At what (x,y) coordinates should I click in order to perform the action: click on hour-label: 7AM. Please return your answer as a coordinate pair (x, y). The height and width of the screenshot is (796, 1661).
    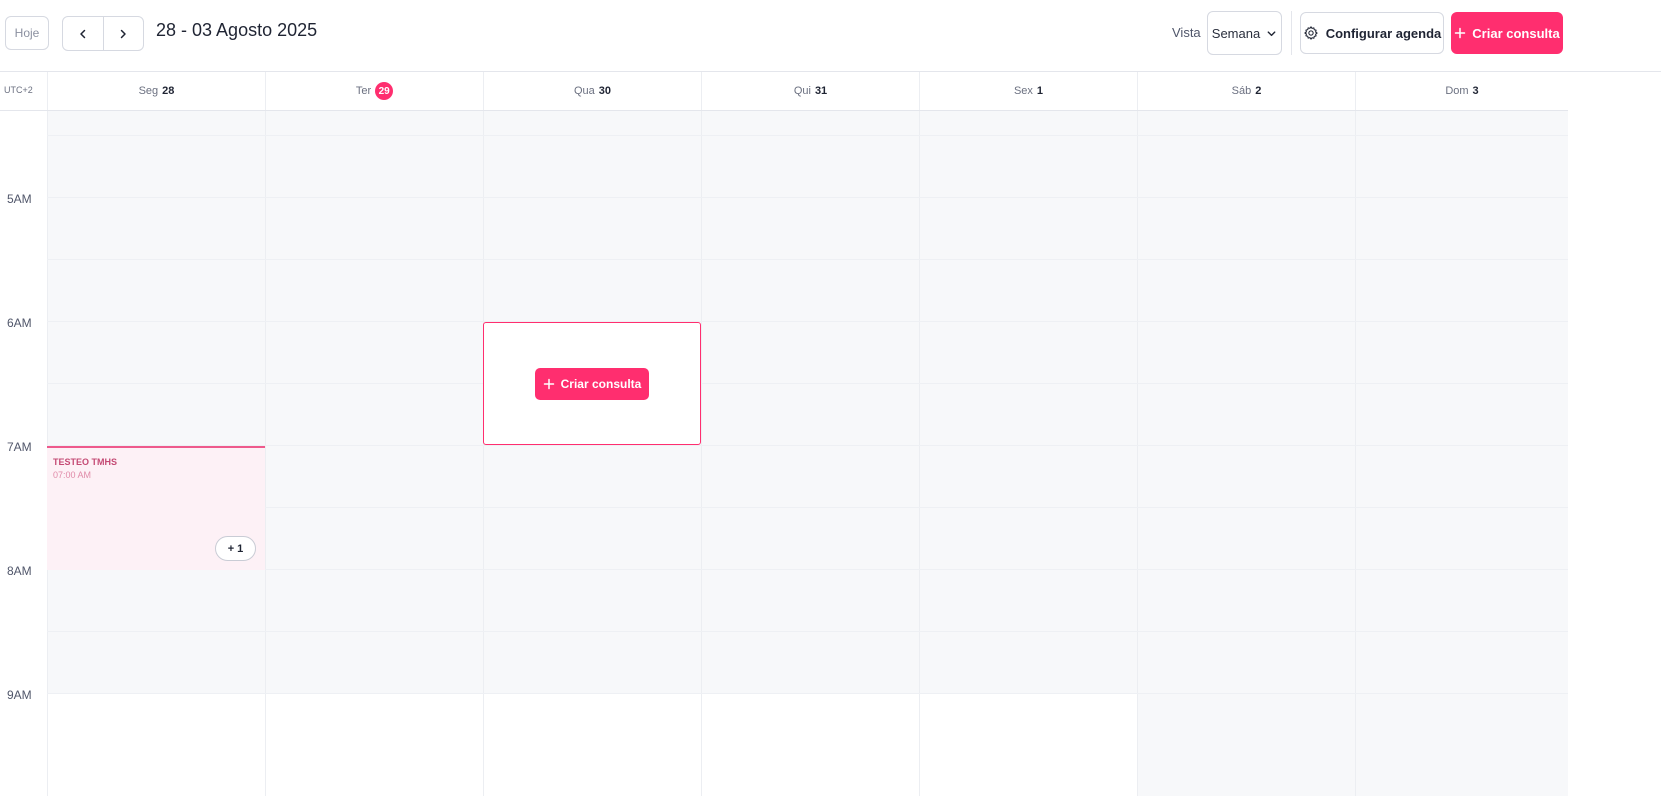
    Looking at the image, I should click on (19, 447).